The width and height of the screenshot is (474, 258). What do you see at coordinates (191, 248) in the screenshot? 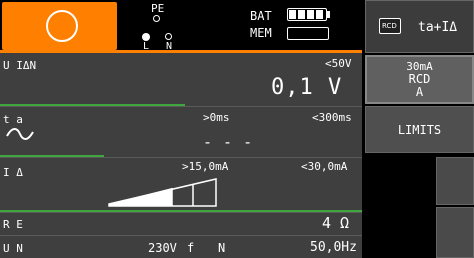
I see `frequency-label: f` at bounding box center [191, 248].